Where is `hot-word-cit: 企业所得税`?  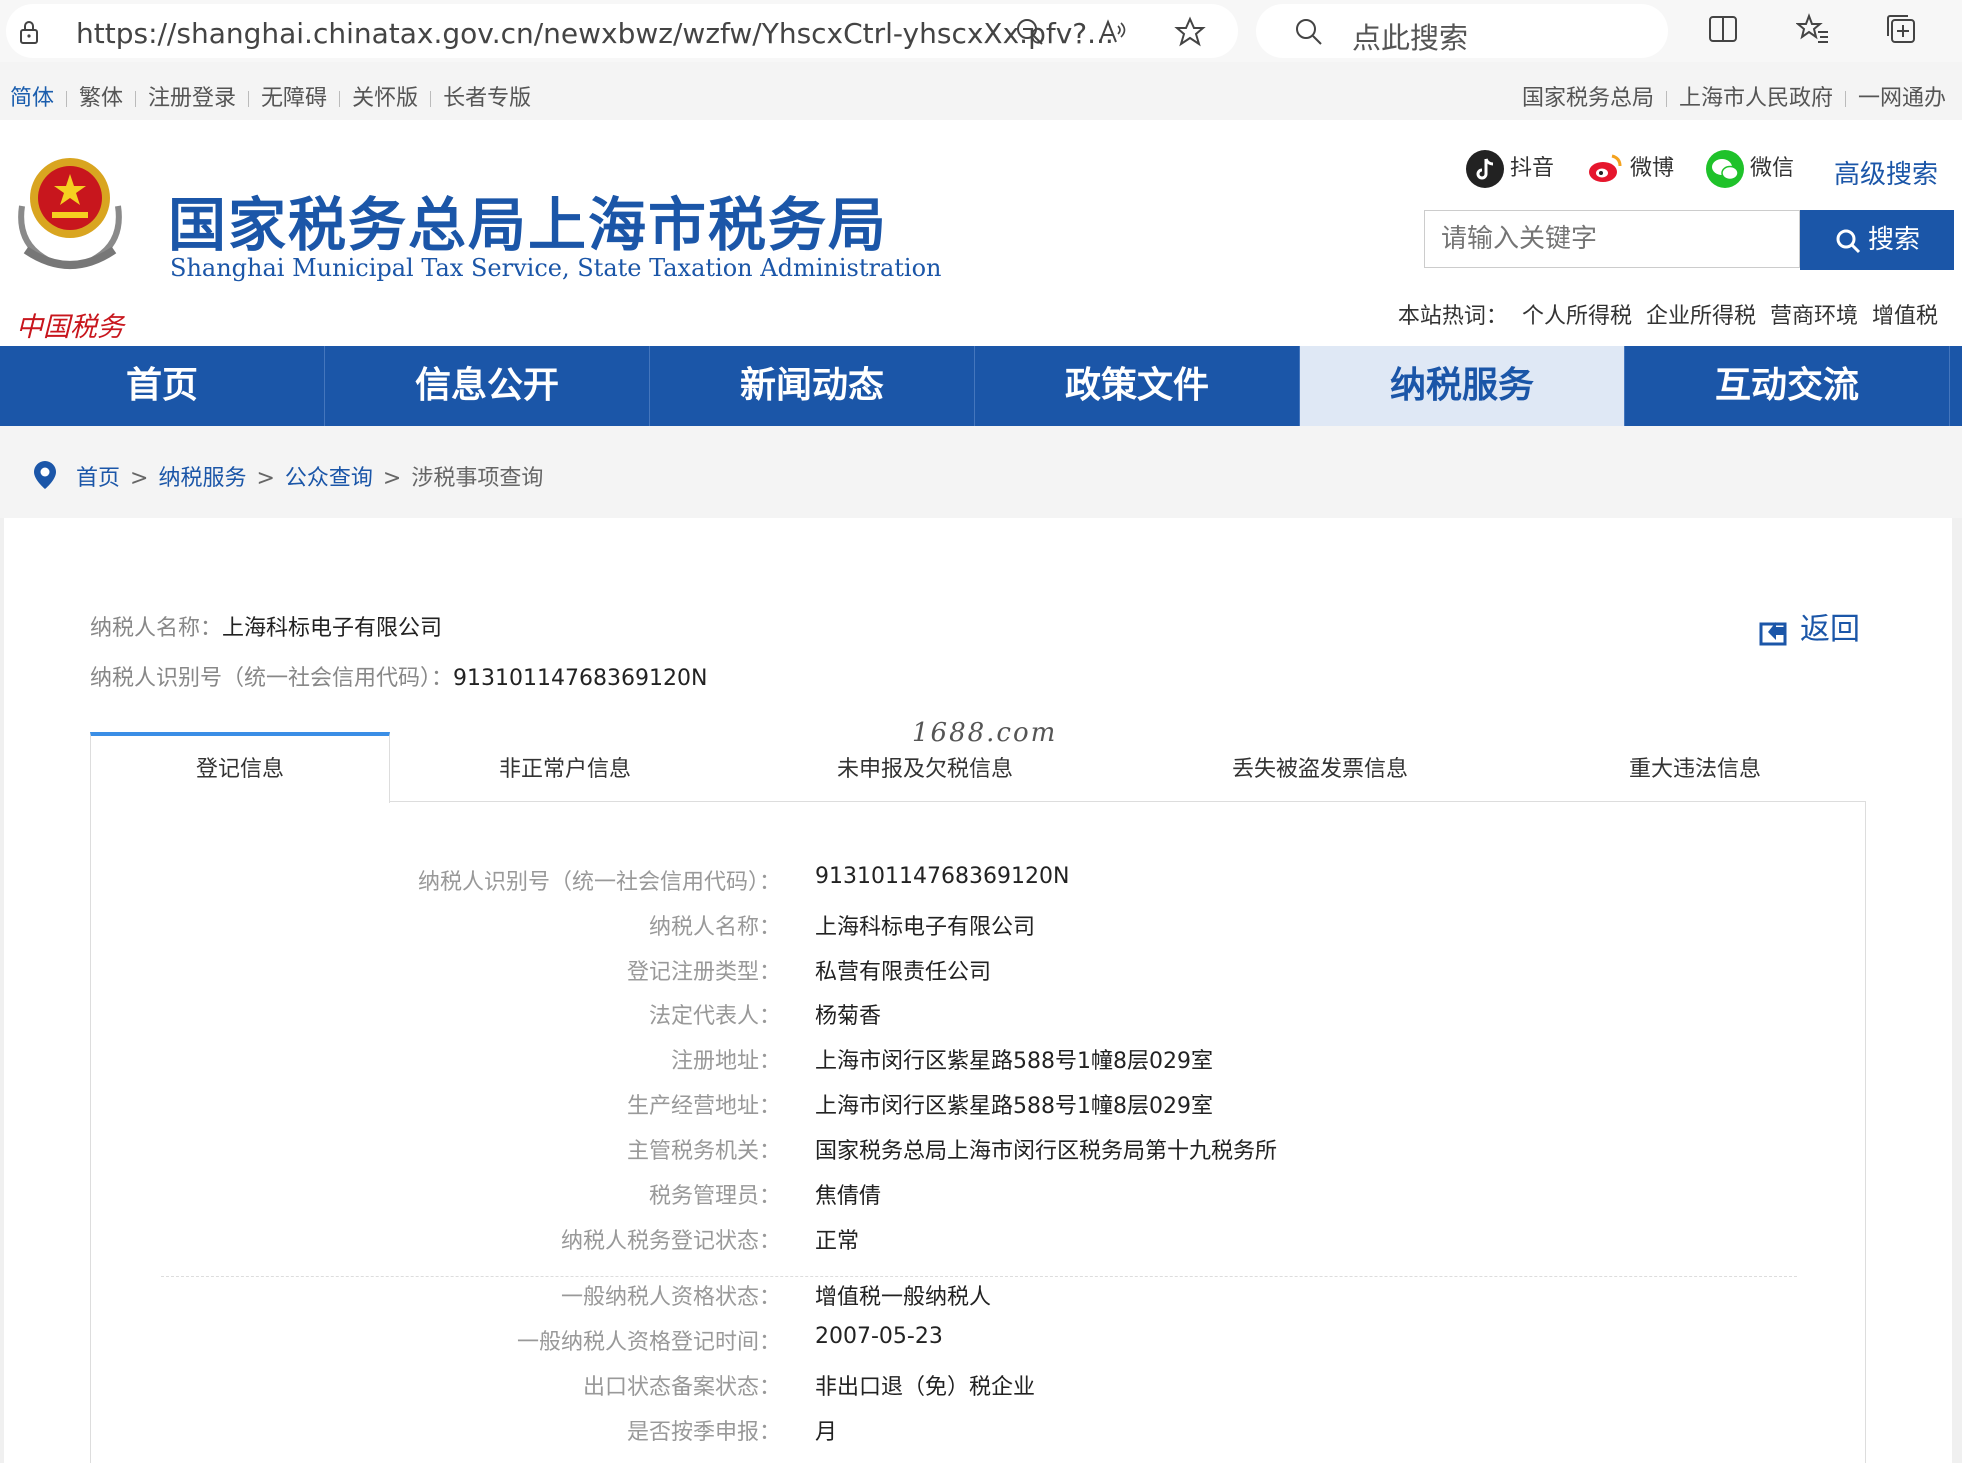
hot-word-cit: 企业所得税 is located at coordinates (1701, 316).